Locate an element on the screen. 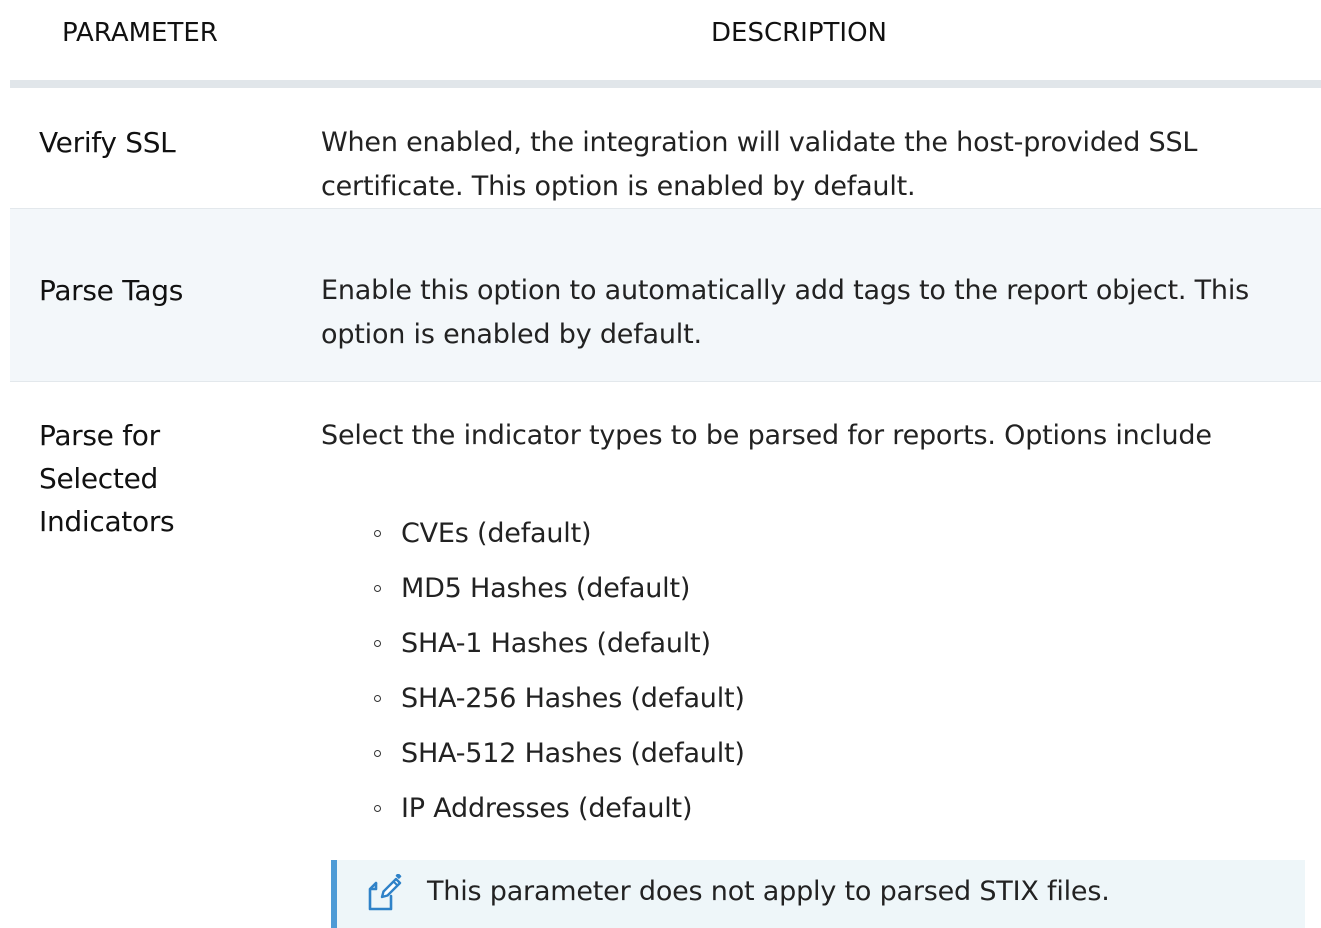  parameter-name: Parse for Selected Indicators is located at coordinates (107, 478).